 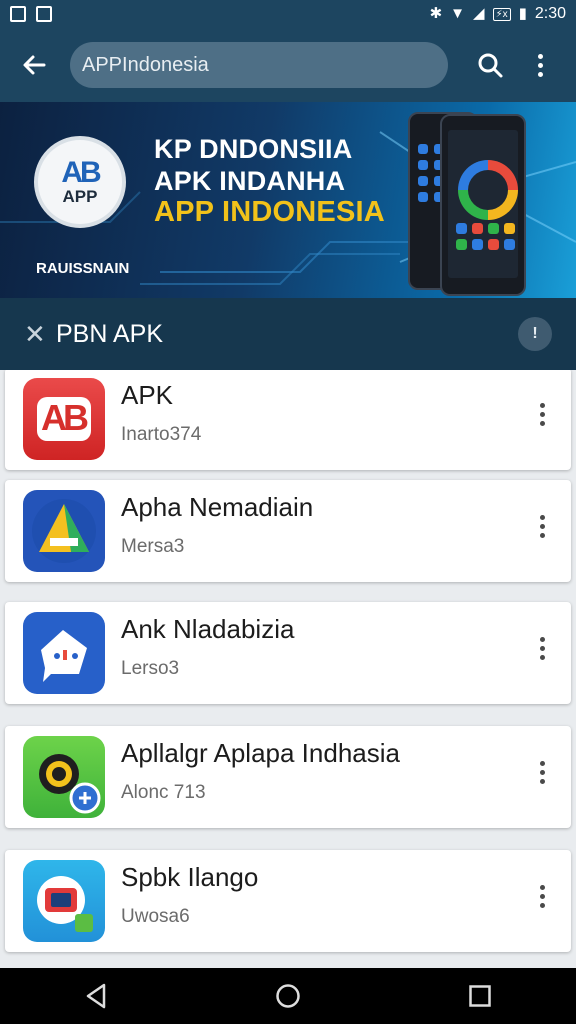 What do you see at coordinates (109, 333) in the screenshot?
I see `section-title: PBN APK` at bounding box center [109, 333].